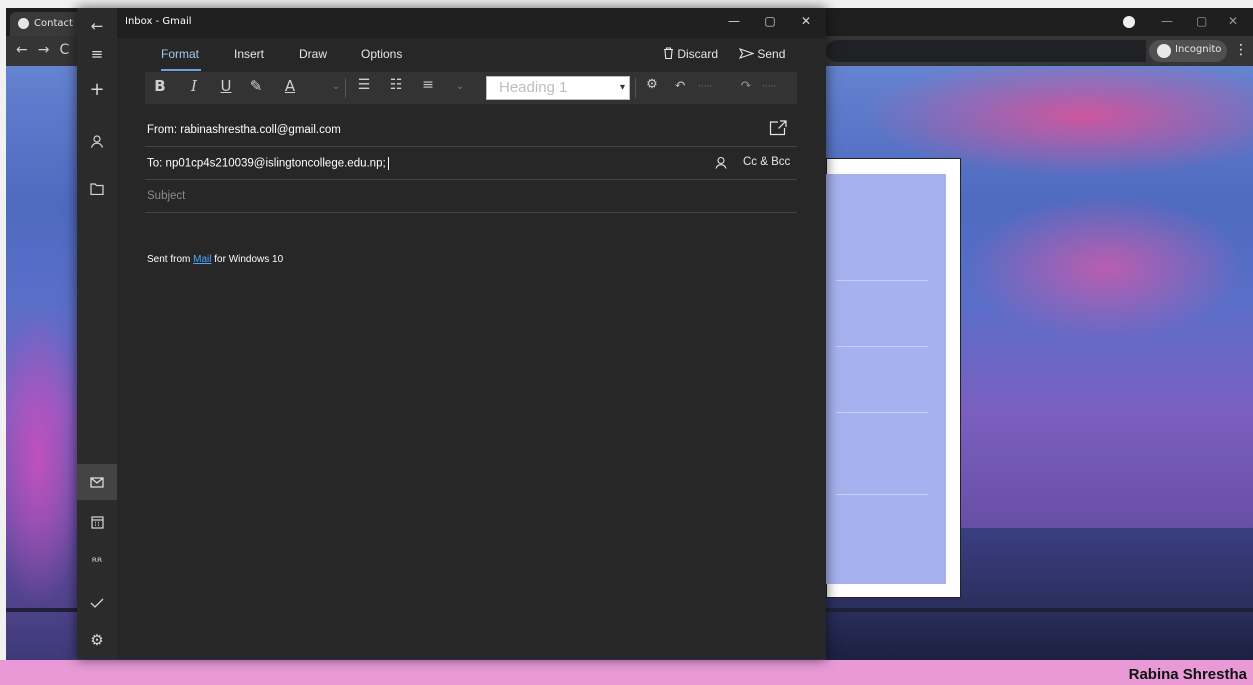 The width and height of the screenshot is (1253, 685). I want to click on send-button: Send, so click(762, 54).